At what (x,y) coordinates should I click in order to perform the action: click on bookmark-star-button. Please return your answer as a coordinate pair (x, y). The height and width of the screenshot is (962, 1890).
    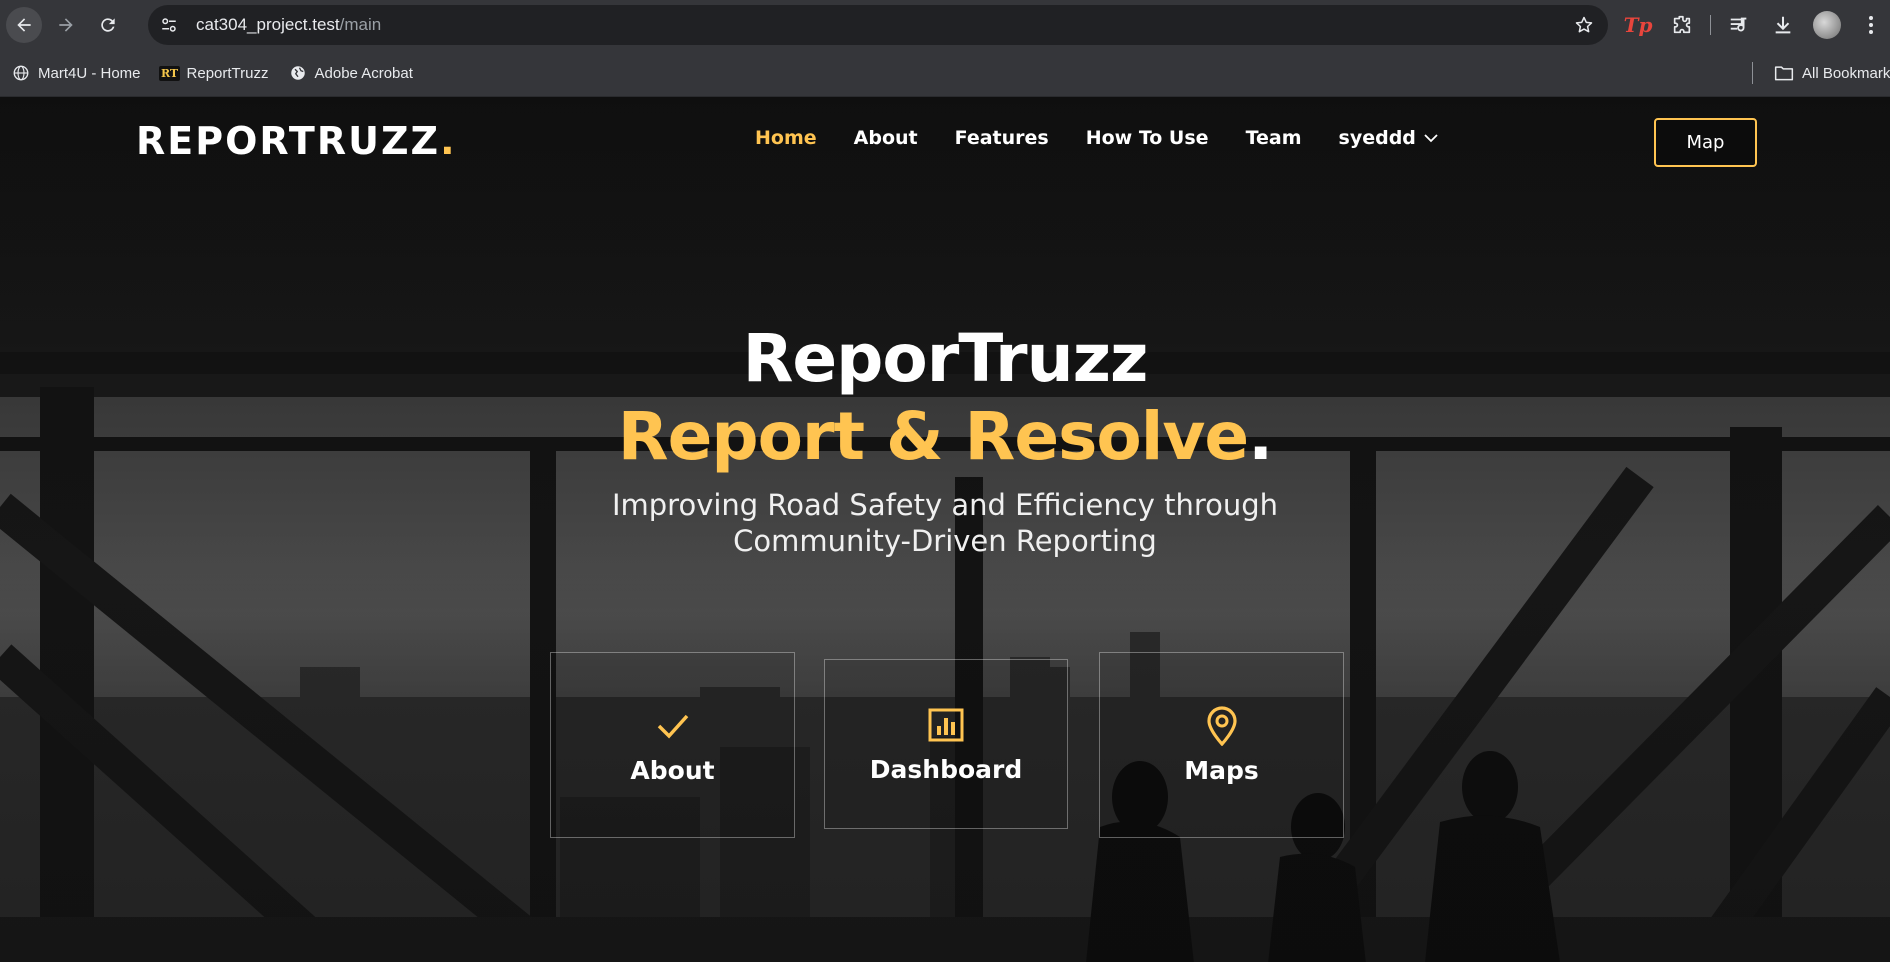
    Looking at the image, I should click on (1584, 25).